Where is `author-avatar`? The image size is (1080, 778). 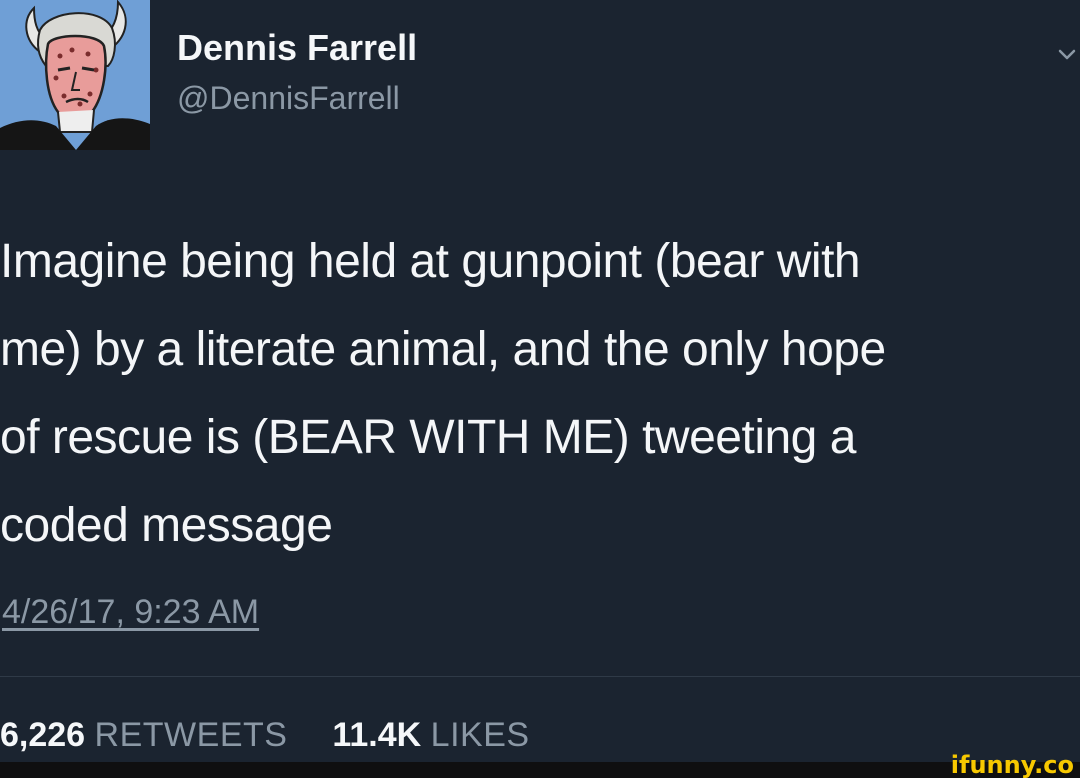 author-avatar is located at coordinates (75, 75).